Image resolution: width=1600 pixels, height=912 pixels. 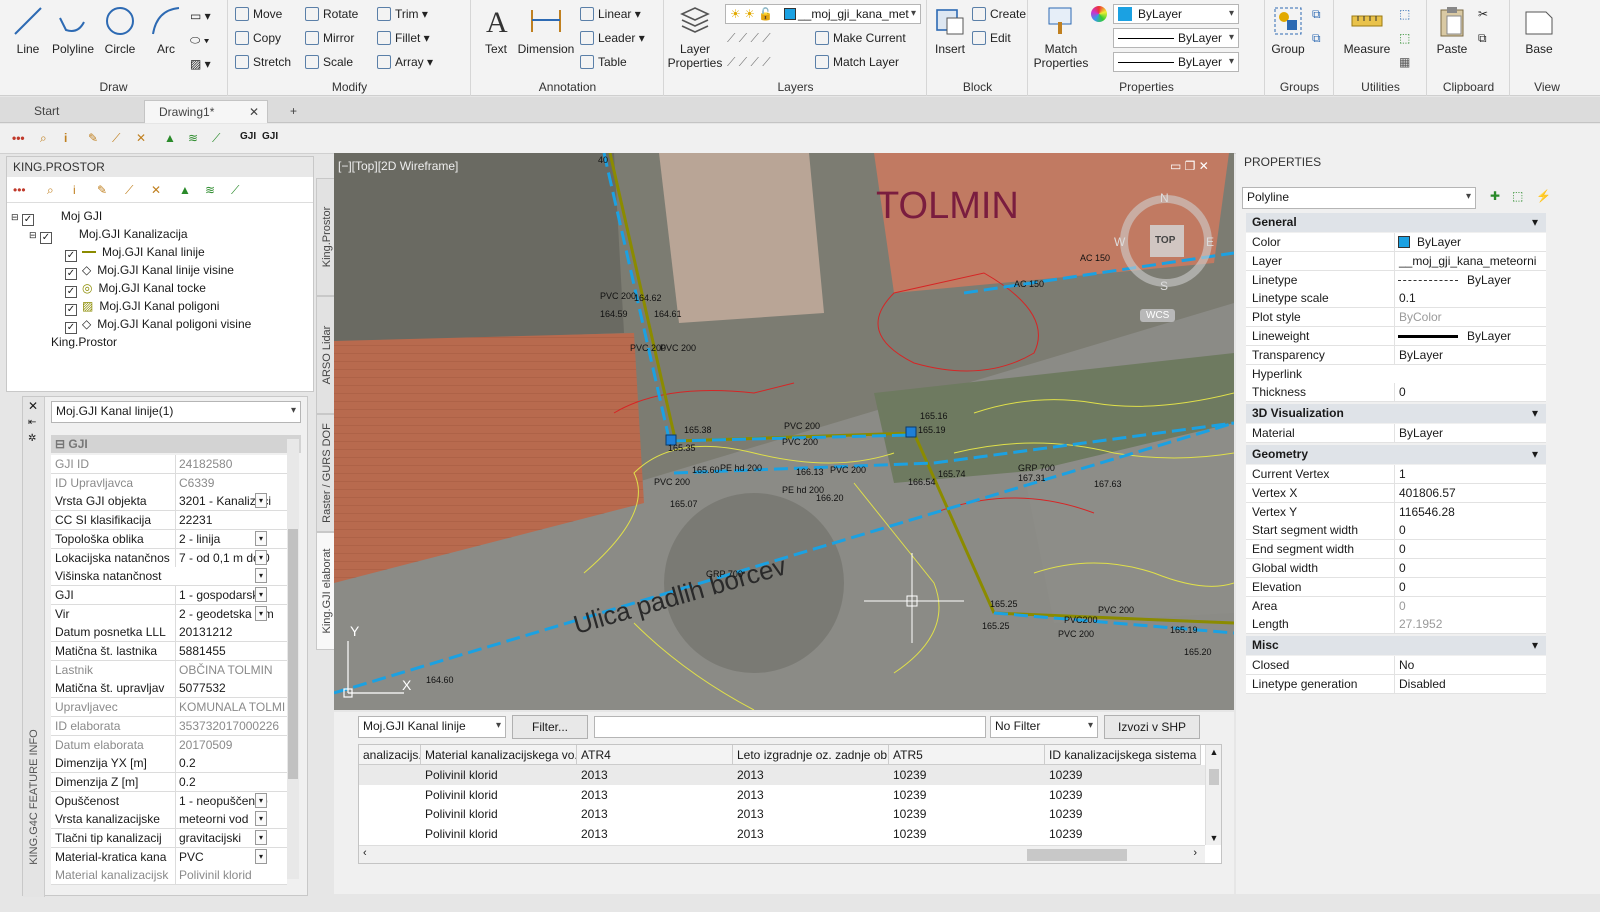 What do you see at coordinates (169, 651) in the screenshot?
I see `feature-attribute-row: Matična št. lastnika 5881455` at bounding box center [169, 651].